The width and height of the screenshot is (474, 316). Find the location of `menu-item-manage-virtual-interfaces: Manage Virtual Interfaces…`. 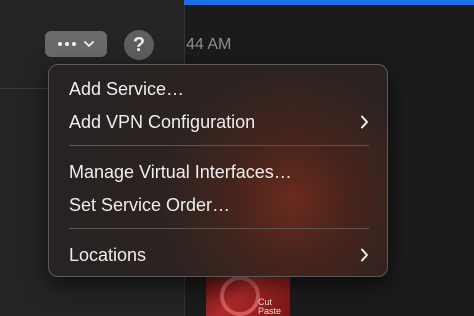

menu-item-manage-virtual-interfaces: Manage Virtual Interfaces… is located at coordinates (218, 172).